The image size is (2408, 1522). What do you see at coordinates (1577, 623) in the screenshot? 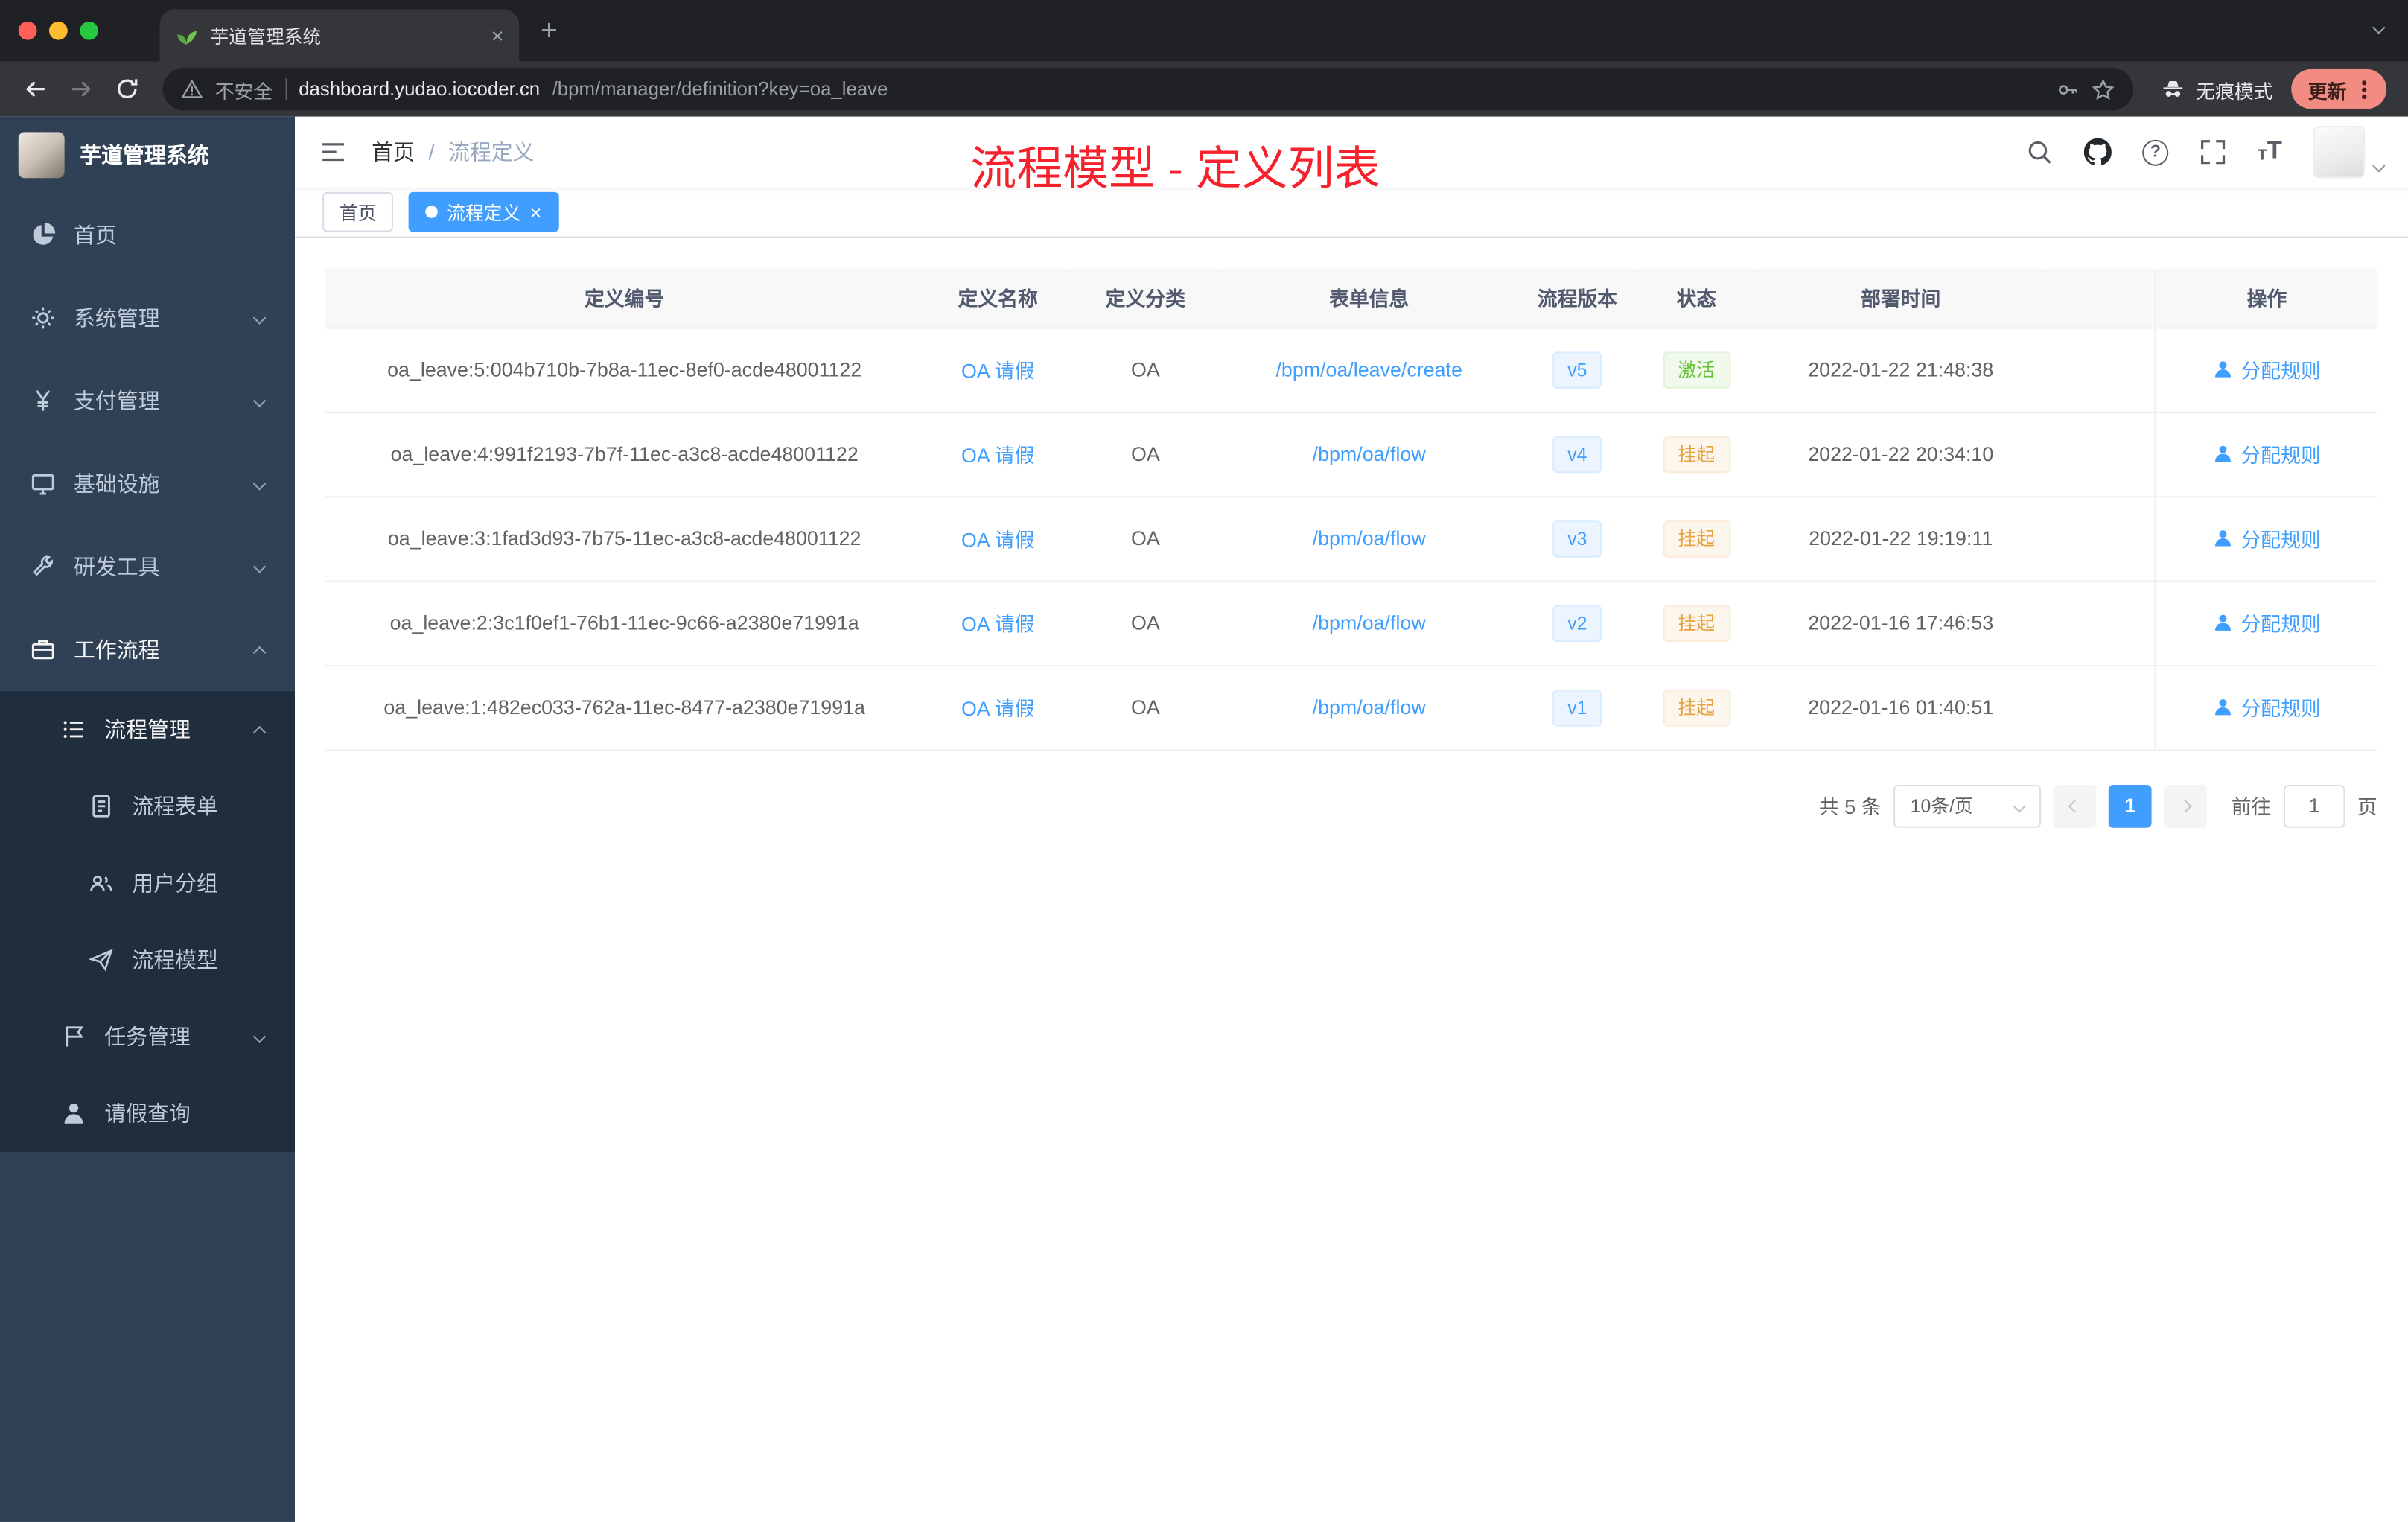
I see `version-tag: v2` at bounding box center [1577, 623].